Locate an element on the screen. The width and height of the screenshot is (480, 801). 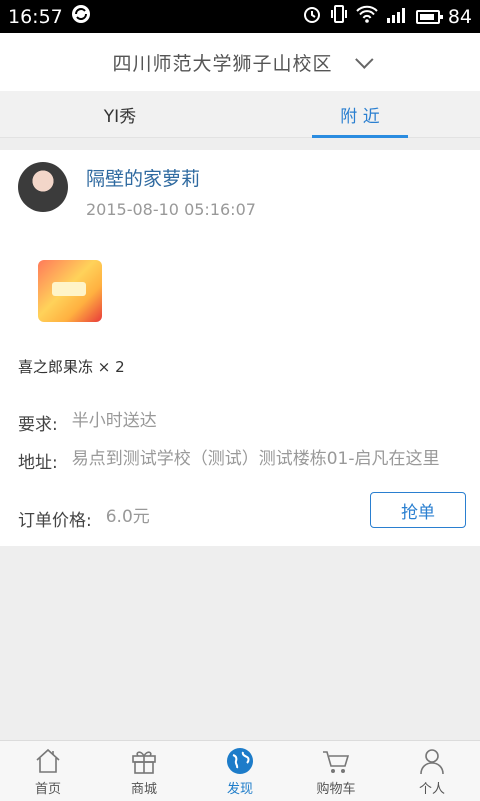
tab-yixiu: YI秀 is located at coordinates (120, 114).